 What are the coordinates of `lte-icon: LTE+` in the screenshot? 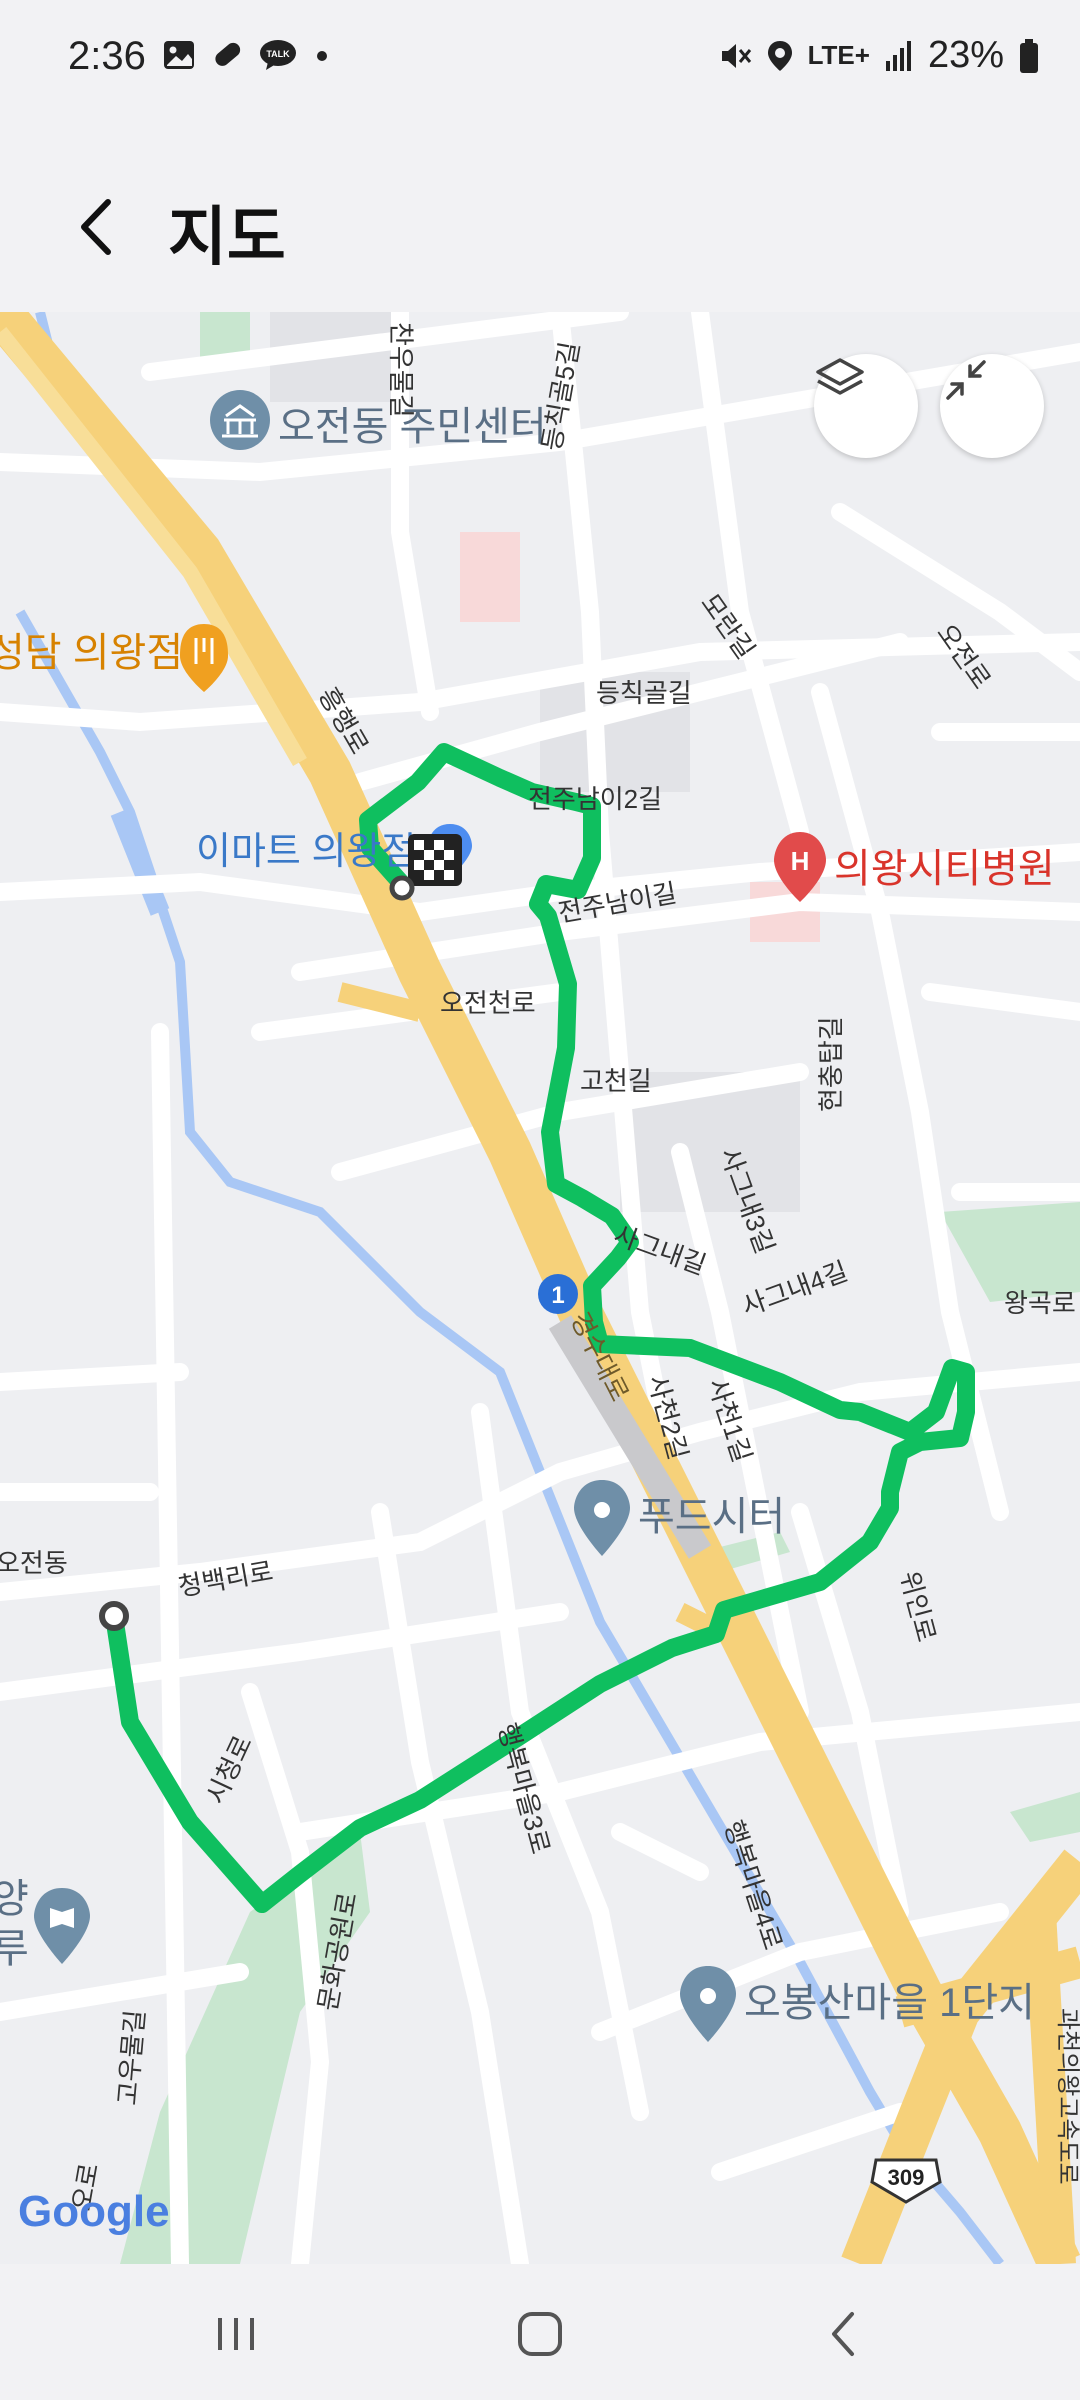 It's located at (838, 55).